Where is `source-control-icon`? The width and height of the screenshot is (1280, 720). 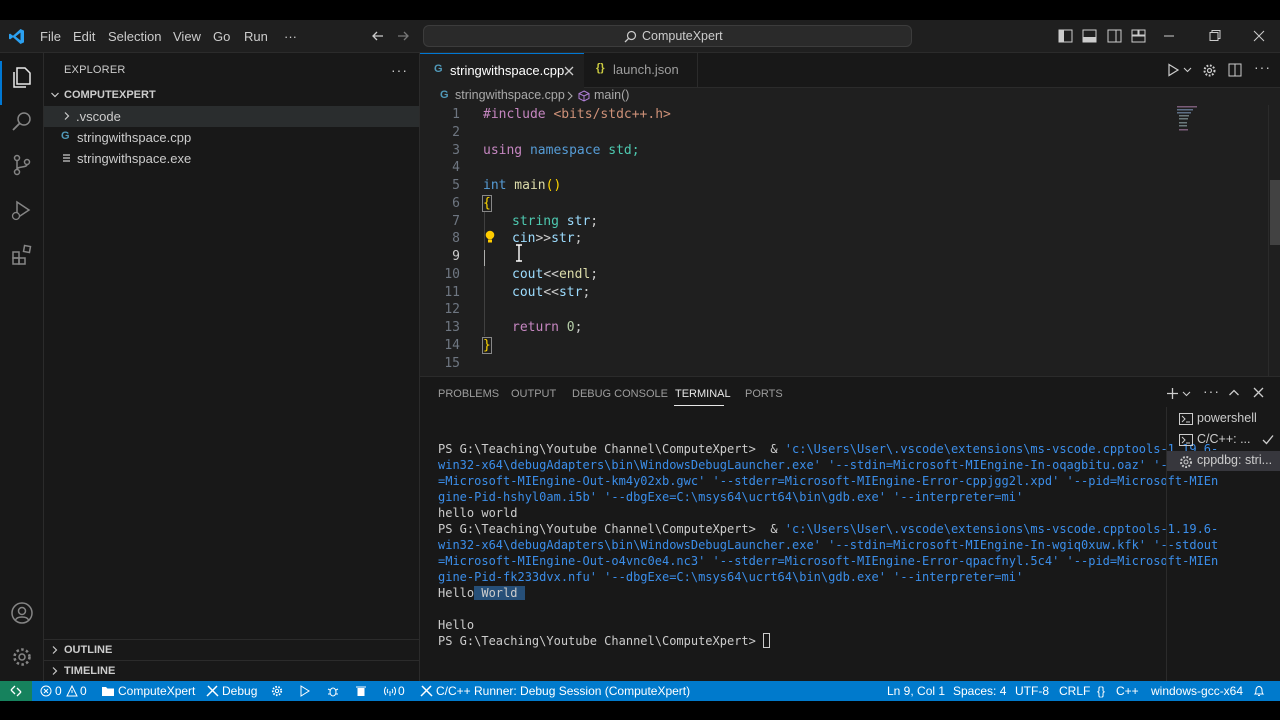
source-control-icon is located at coordinates (22, 165).